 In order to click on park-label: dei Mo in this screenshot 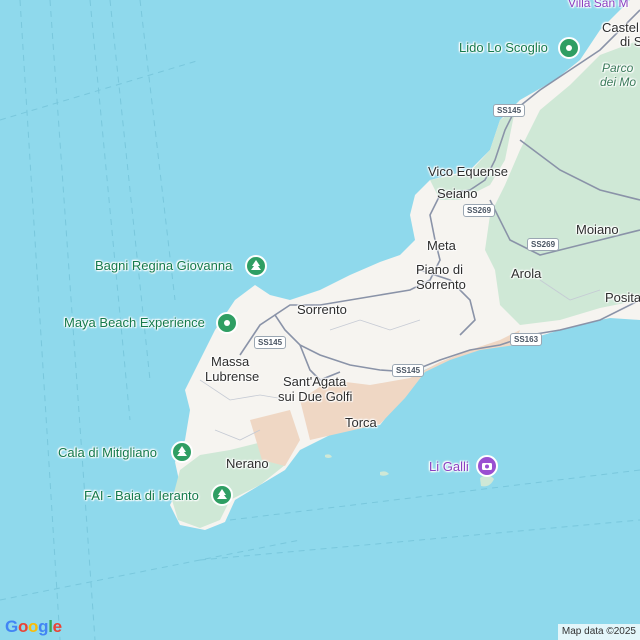, I will do `click(618, 82)`.